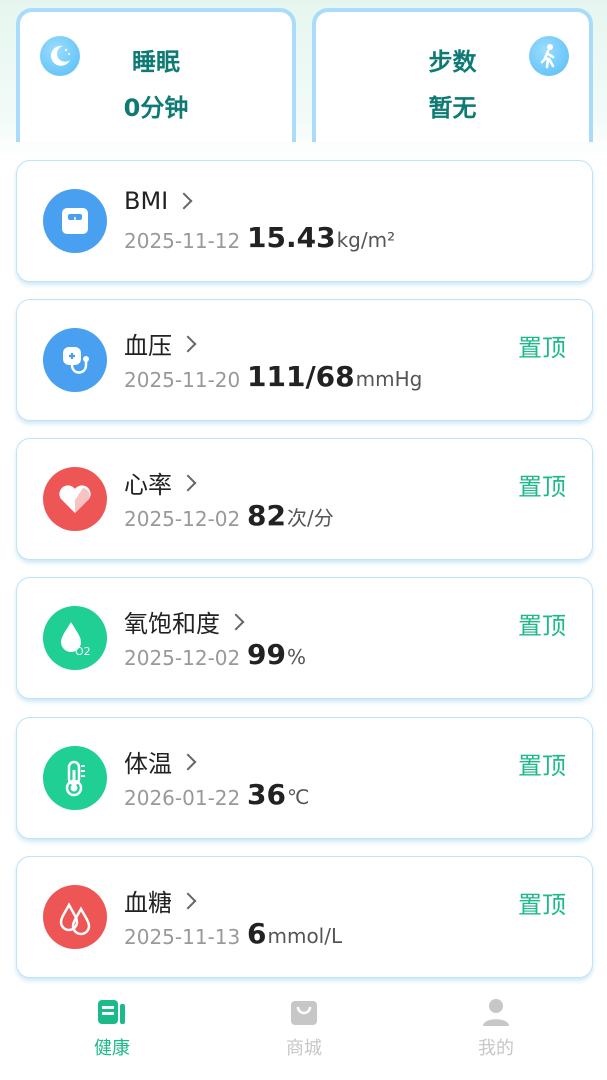 The width and height of the screenshot is (607, 1080). I want to click on walking-icon, so click(549, 56).